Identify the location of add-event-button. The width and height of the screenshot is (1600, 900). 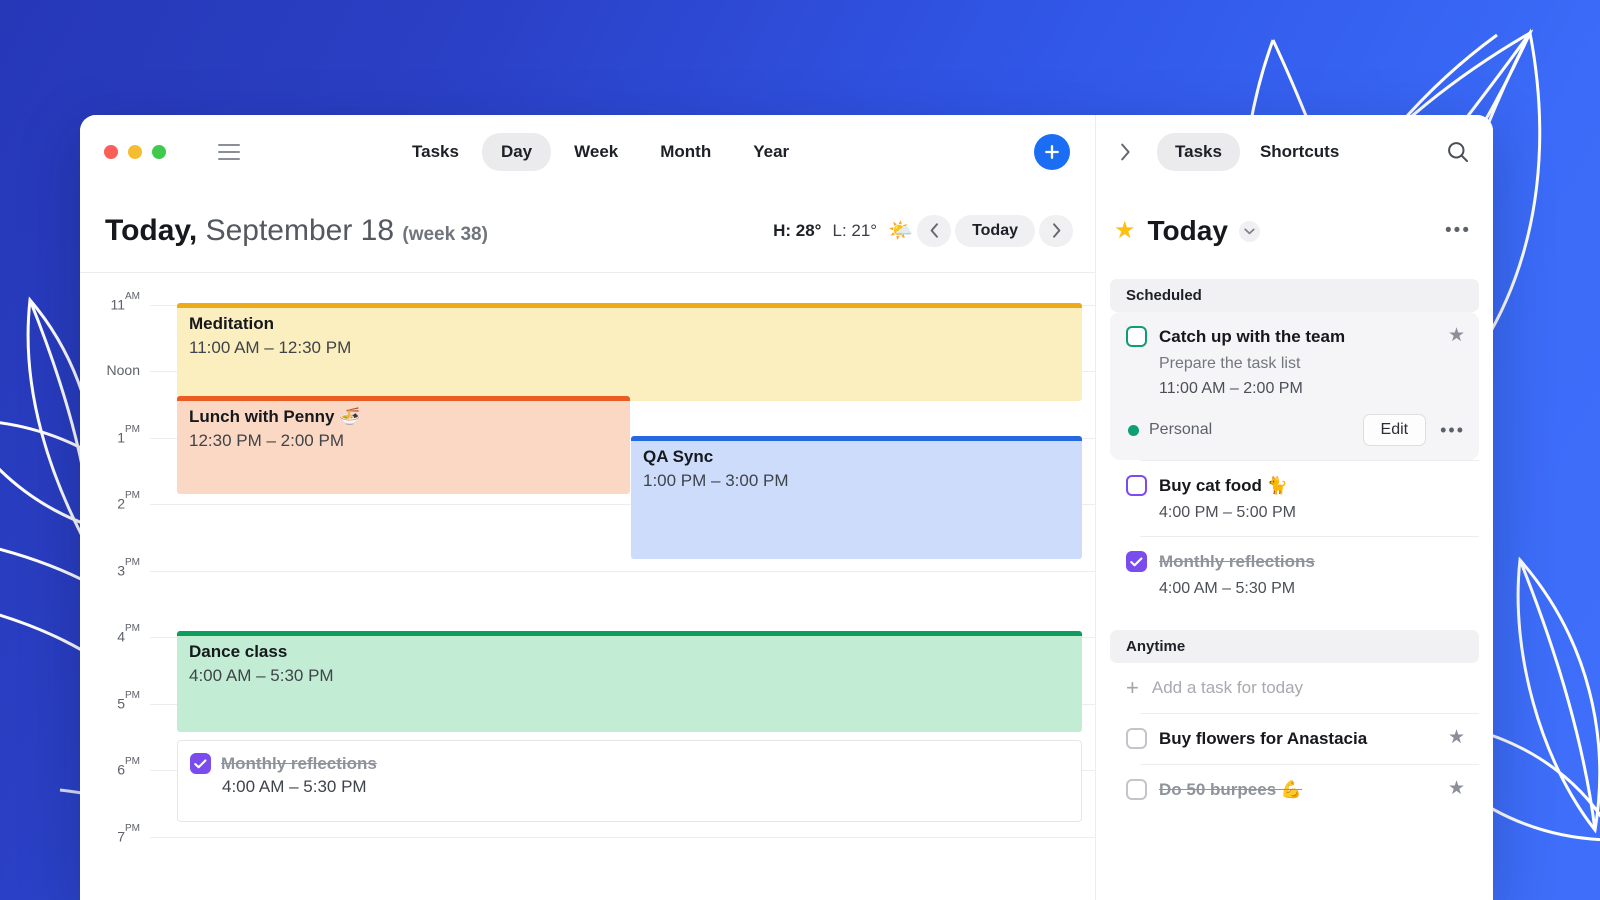
(1052, 152).